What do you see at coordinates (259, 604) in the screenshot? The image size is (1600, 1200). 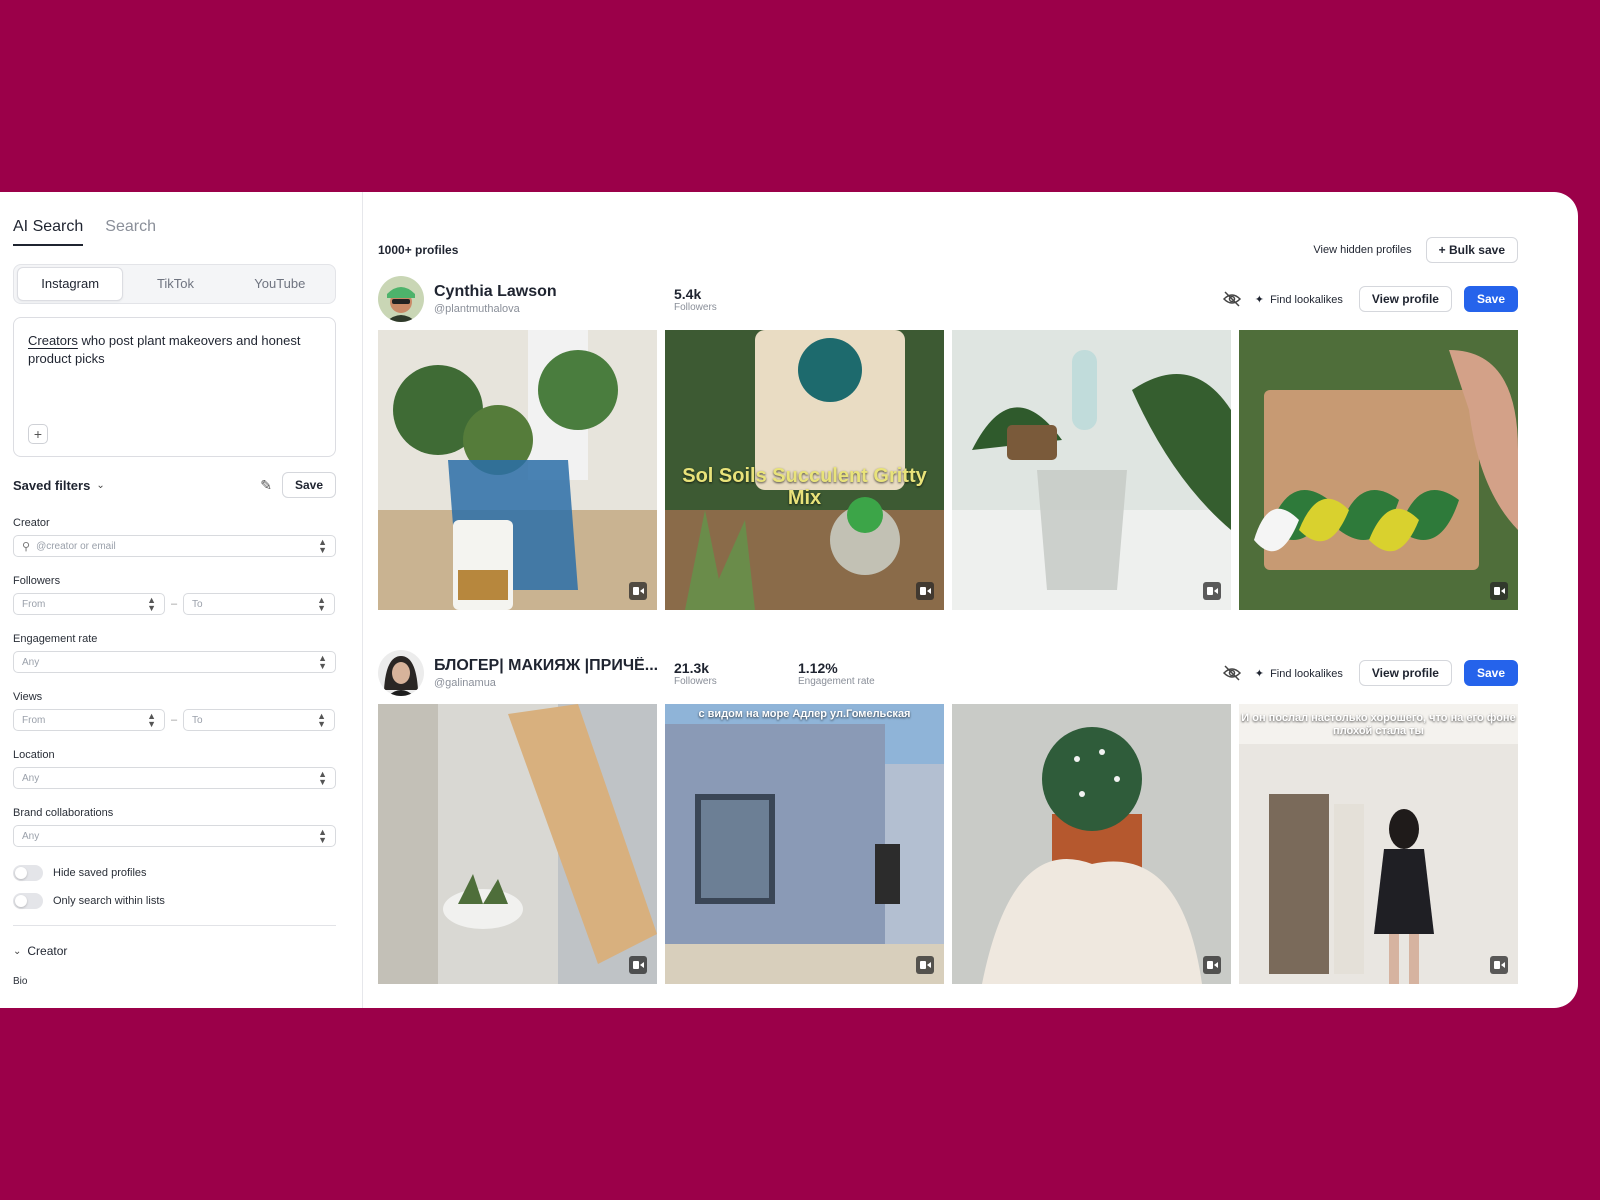 I see `followers-to-select: To ▲ ▼` at bounding box center [259, 604].